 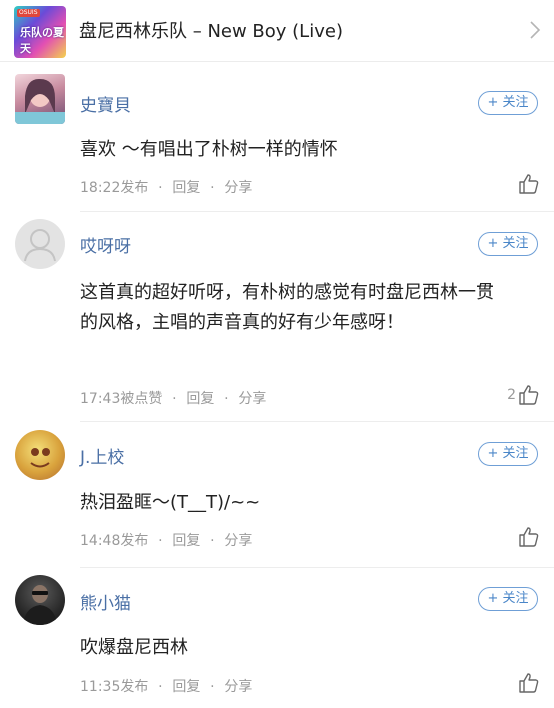 What do you see at coordinates (105, 103) in the screenshot?
I see `comment-username: 史寶貝` at bounding box center [105, 103].